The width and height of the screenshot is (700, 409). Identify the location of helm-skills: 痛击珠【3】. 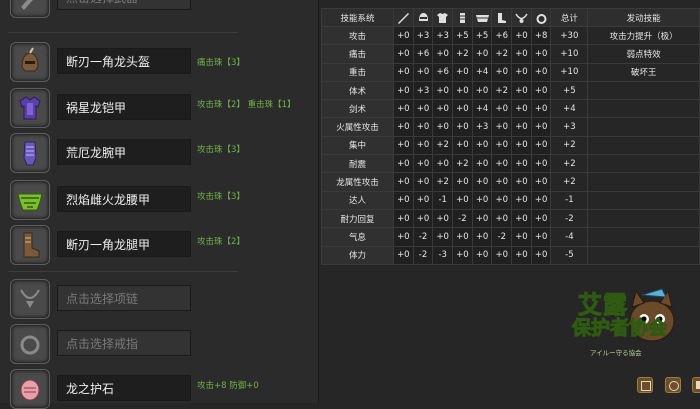
(221, 63).